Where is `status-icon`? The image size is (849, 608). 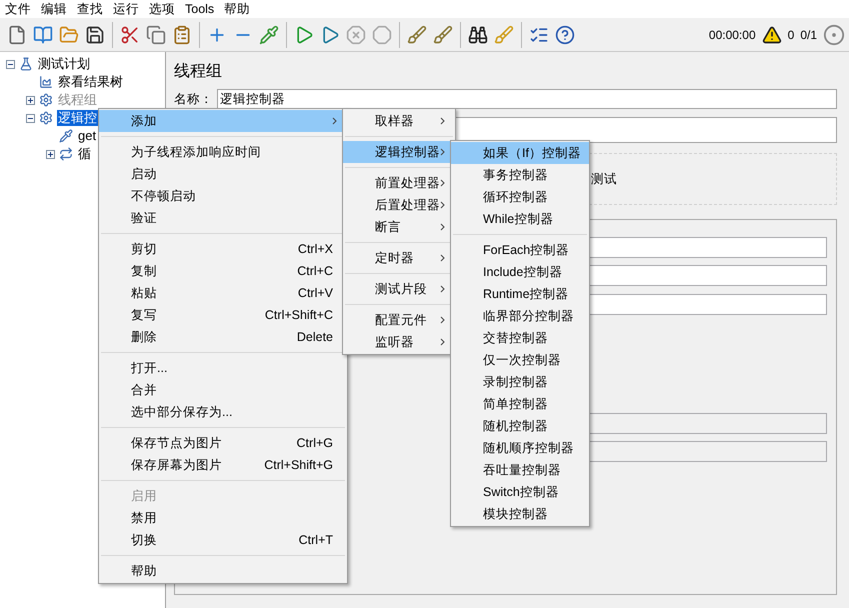 status-icon is located at coordinates (834, 35).